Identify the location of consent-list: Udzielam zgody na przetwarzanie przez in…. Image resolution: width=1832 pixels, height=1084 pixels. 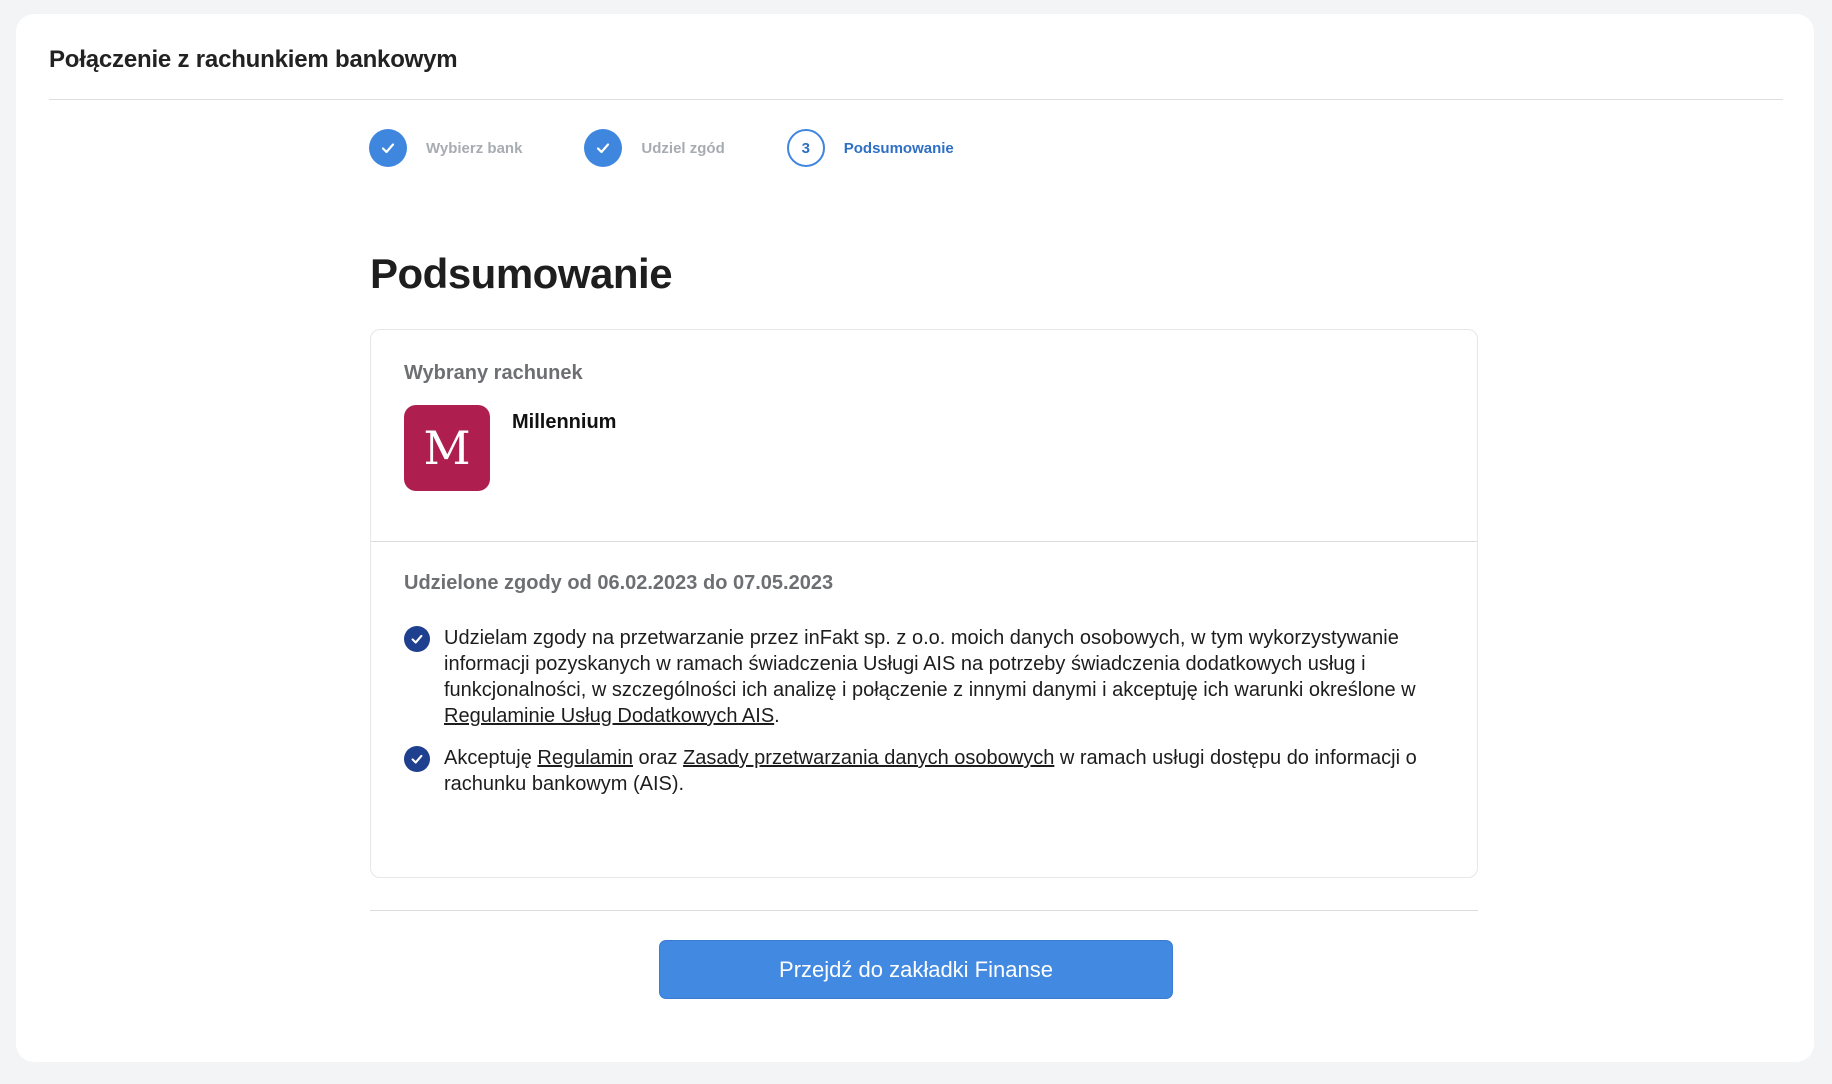
(940, 711).